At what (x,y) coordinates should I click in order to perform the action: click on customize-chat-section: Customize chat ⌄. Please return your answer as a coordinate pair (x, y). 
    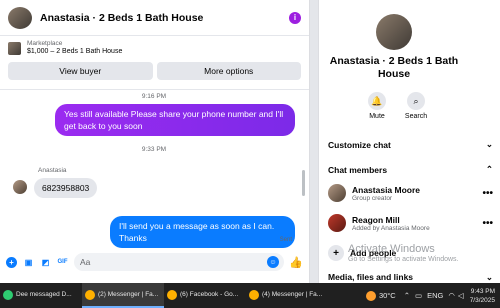
    Looking at the image, I should click on (410, 144).